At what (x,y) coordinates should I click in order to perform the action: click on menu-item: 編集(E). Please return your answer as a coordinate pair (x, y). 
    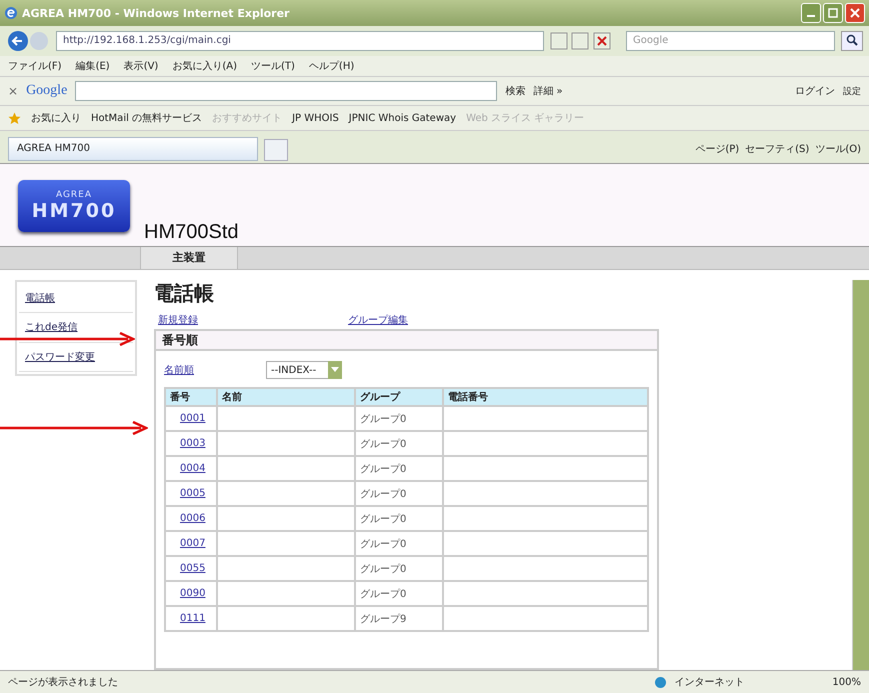
    Looking at the image, I should click on (93, 66).